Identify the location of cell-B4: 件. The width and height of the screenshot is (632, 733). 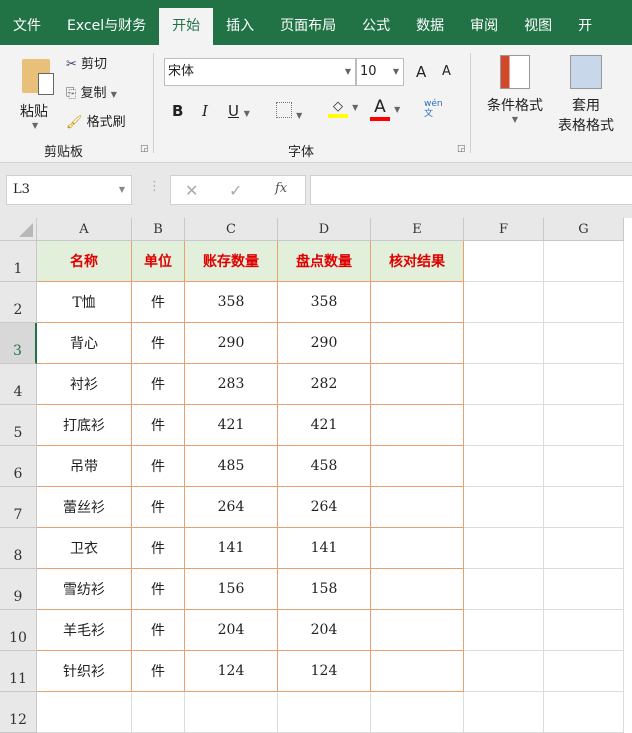
(158, 384).